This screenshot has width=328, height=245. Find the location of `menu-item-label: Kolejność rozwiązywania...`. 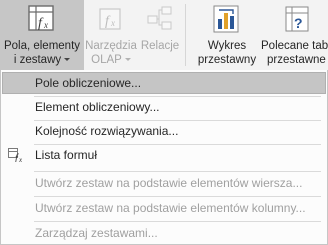

menu-item-label: Kolejność rozwiązywania... is located at coordinates (107, 131).